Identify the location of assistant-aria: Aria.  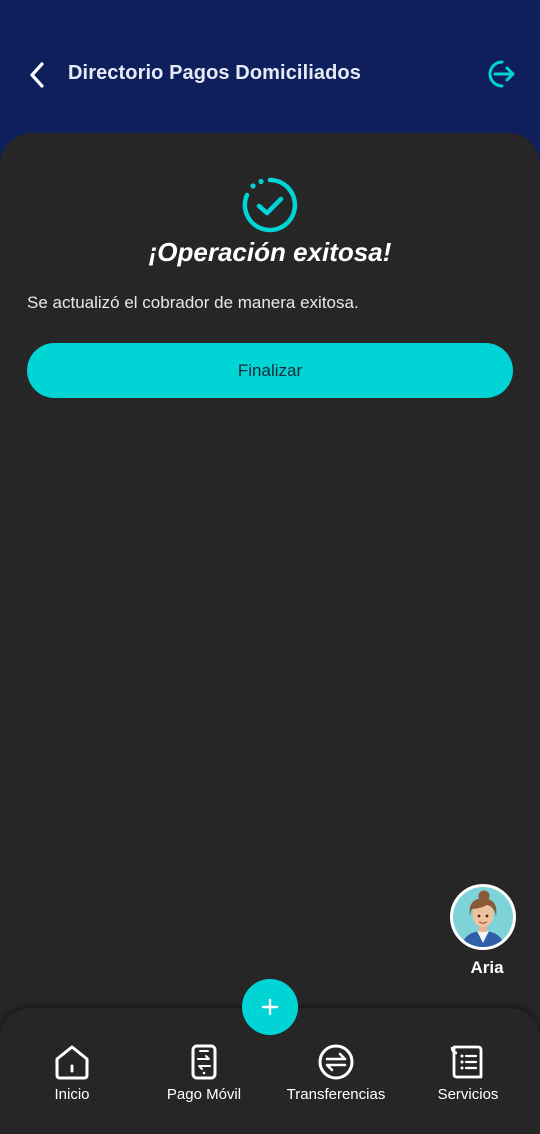
(485, 934).